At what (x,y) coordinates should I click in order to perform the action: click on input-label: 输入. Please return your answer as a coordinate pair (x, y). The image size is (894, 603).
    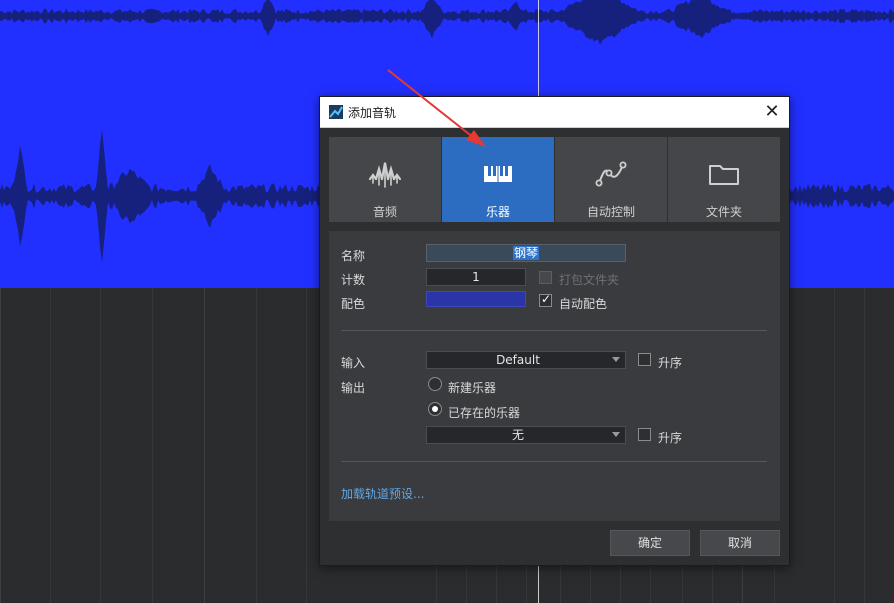
    Looking at the image, I should click on (353, 363).